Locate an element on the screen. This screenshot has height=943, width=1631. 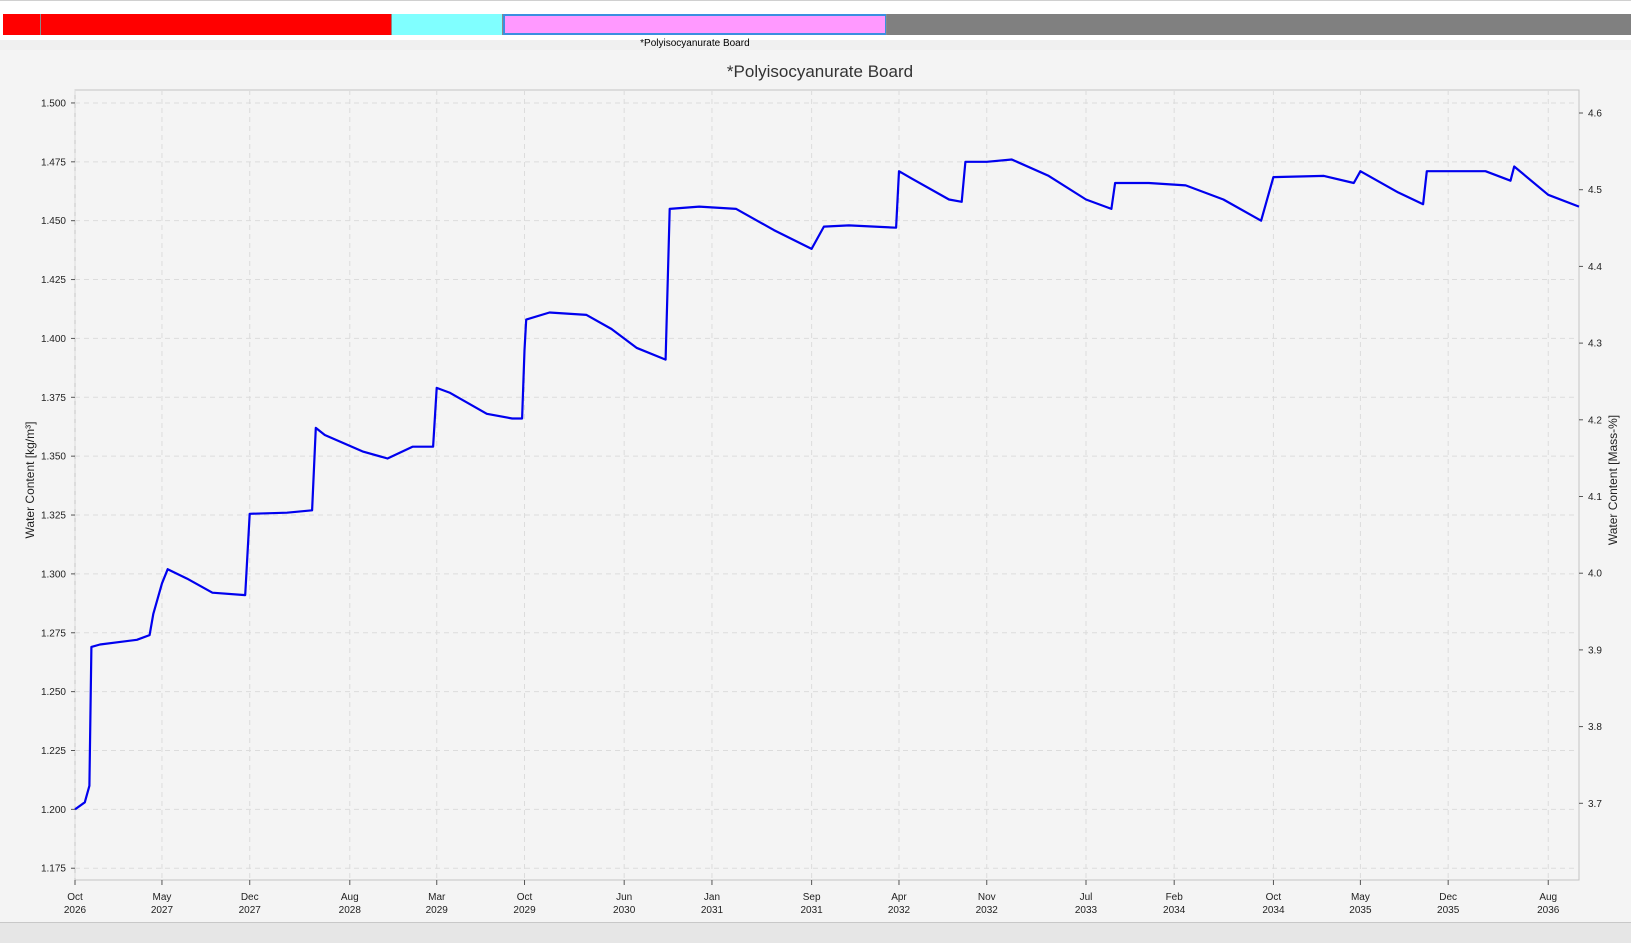
y-right-tick-label: 4.6 is located at coordinates (1595, 114).